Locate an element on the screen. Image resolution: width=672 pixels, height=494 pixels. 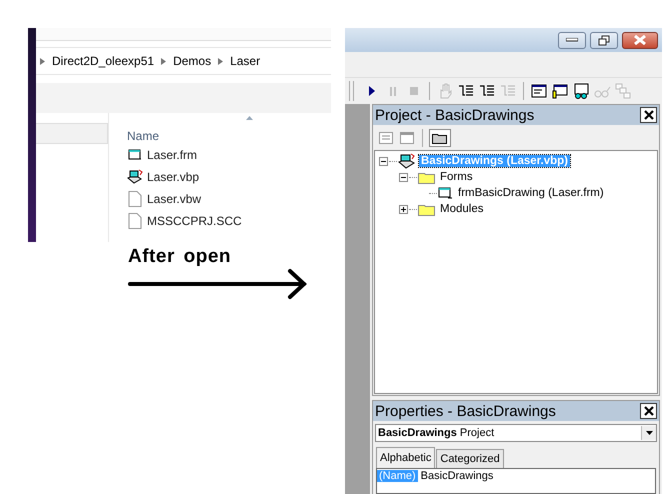
pane-title: Project - BasicDrawings is located at coordinates (454, 115).